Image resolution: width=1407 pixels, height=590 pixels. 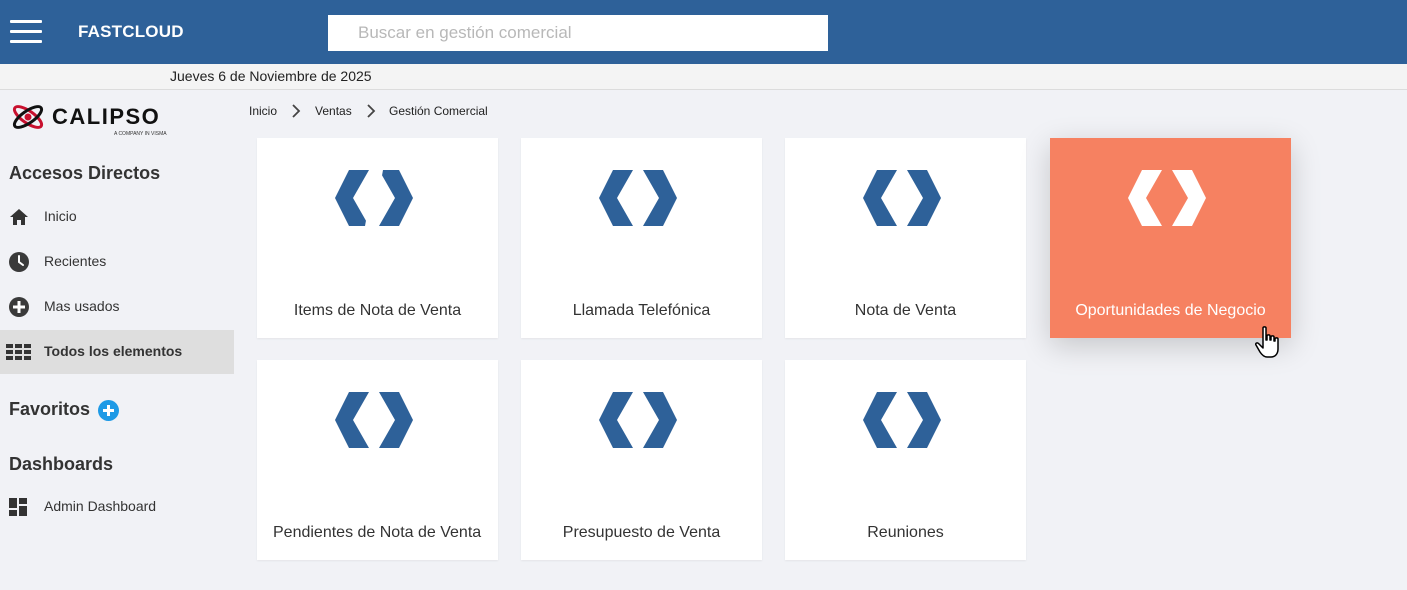 I want to click on card-label: Oportunidades de Negocio, so click(x=1170, y=310).